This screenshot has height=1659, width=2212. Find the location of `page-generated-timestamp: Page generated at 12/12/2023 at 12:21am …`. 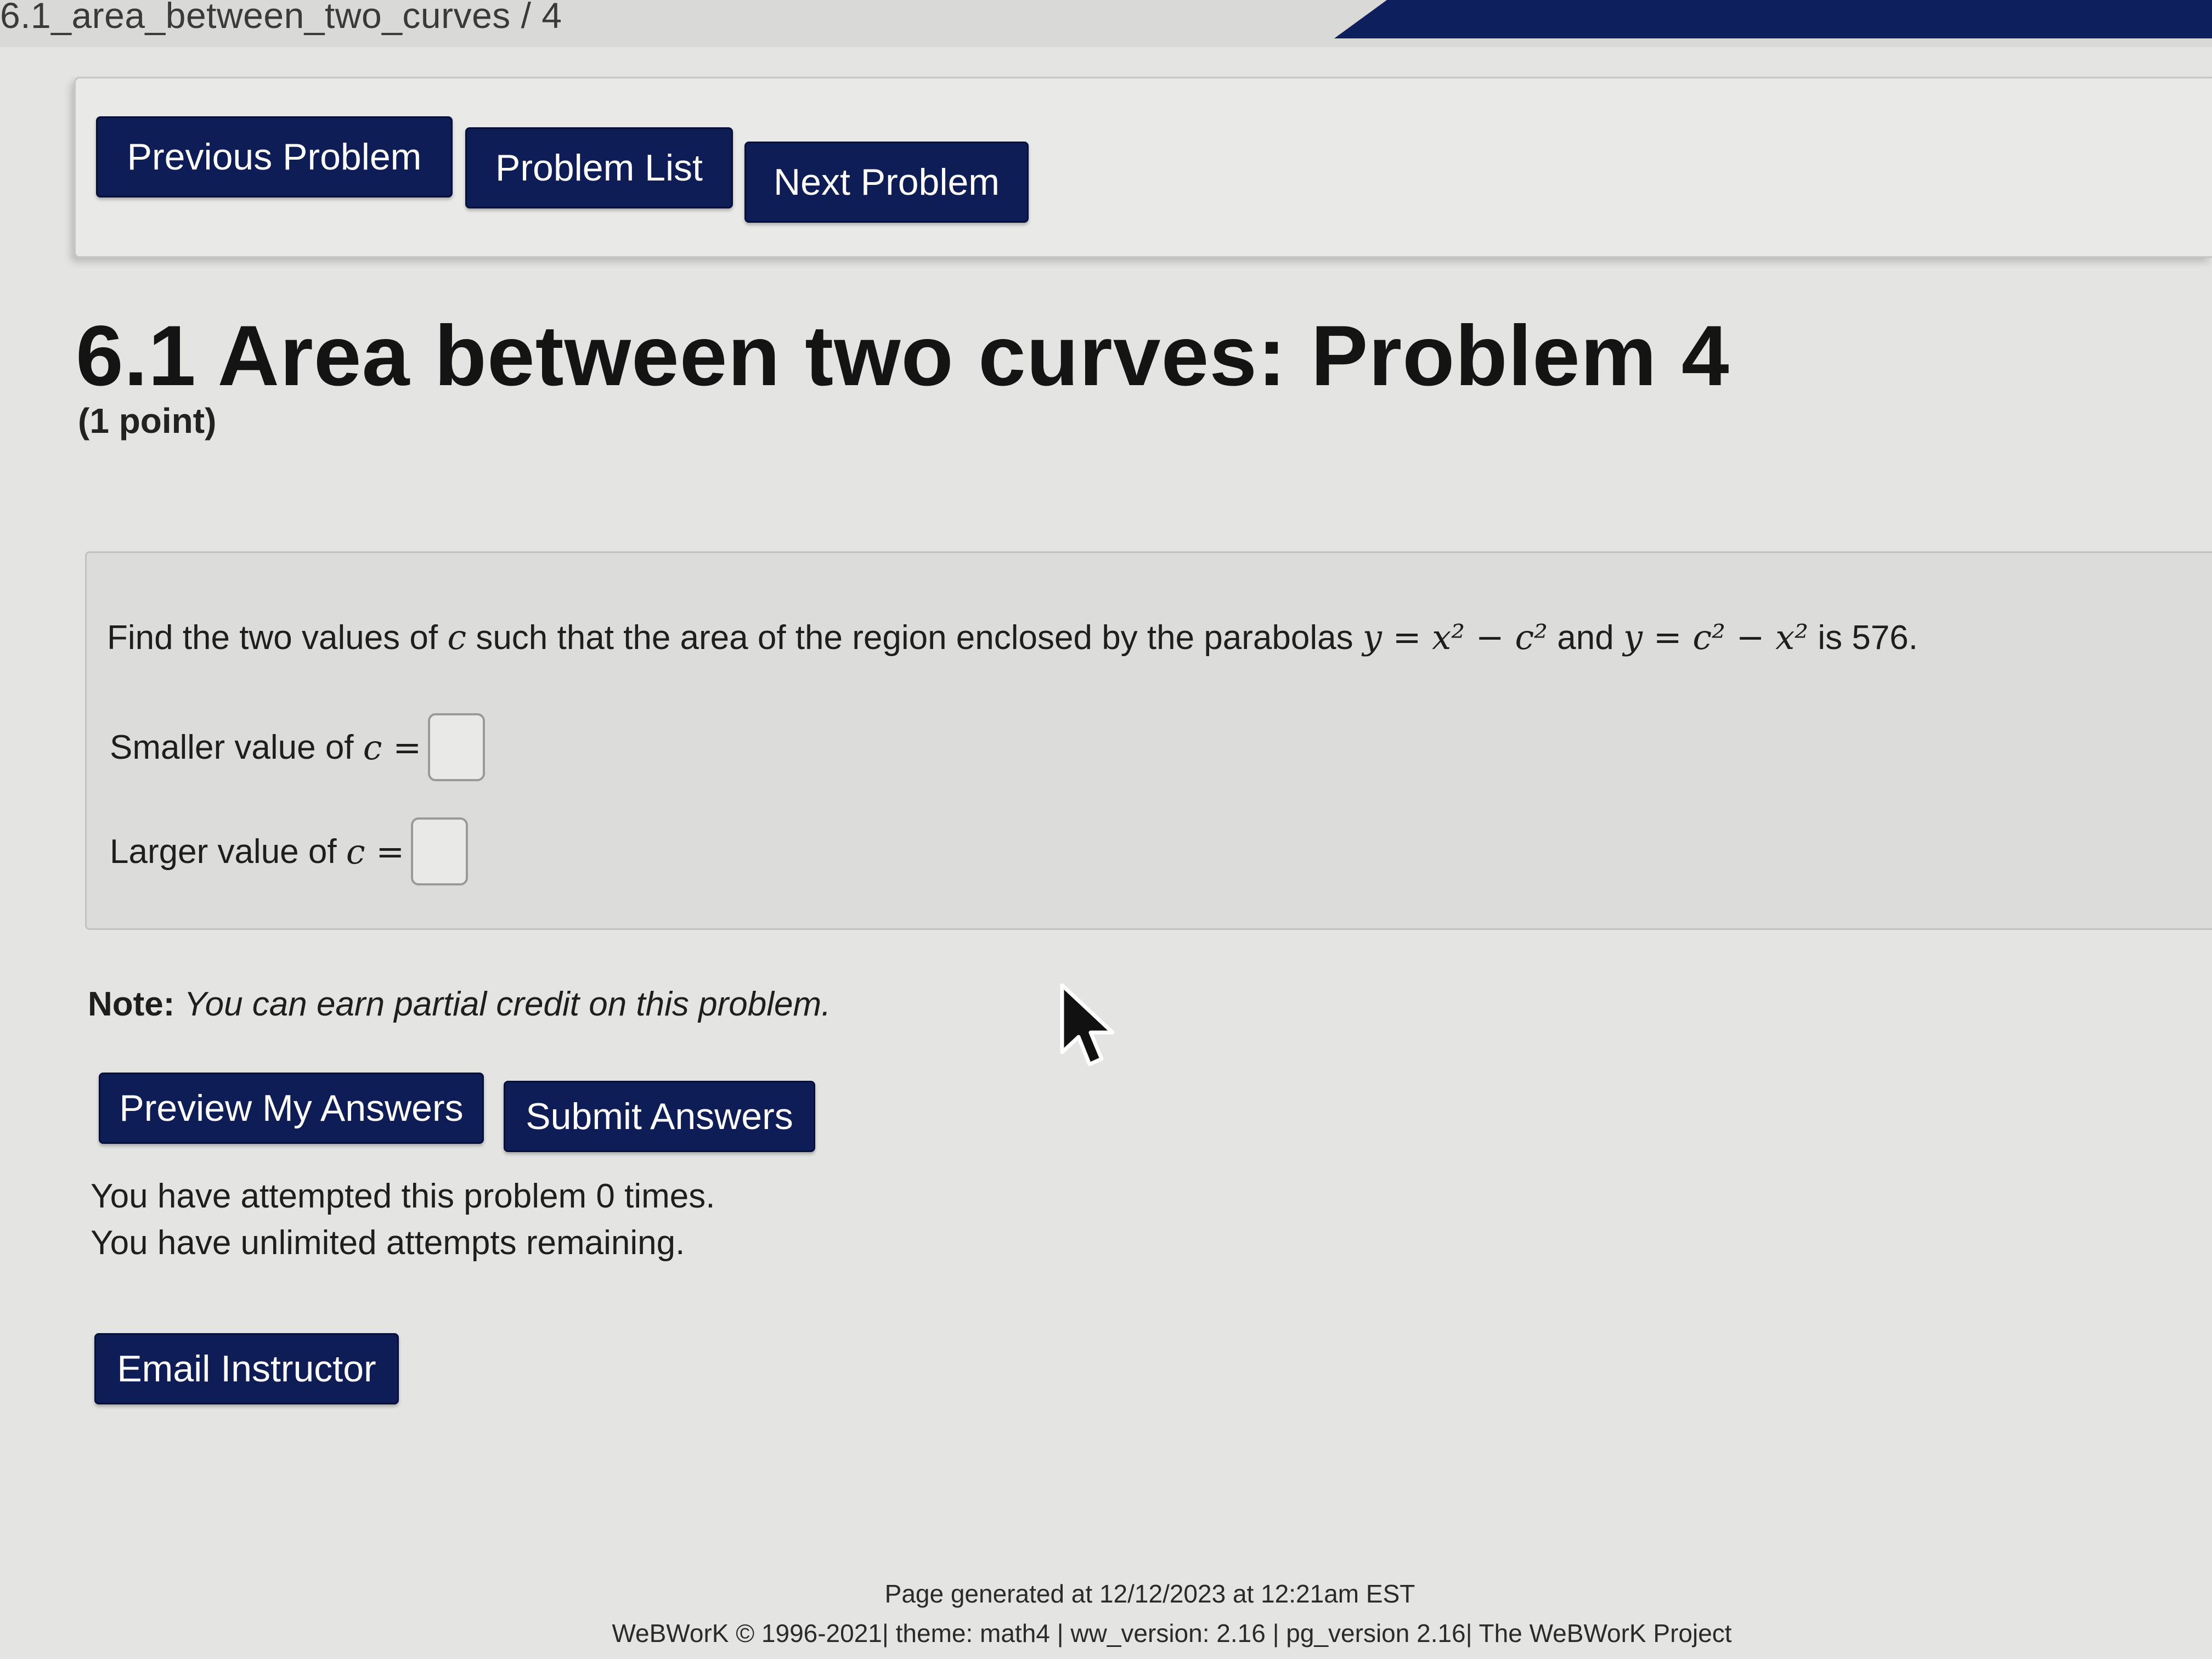

page-generated-timestamp: Page generated at 12/12/2023 at 12:21am … is located at coordinates (1149, 1593).